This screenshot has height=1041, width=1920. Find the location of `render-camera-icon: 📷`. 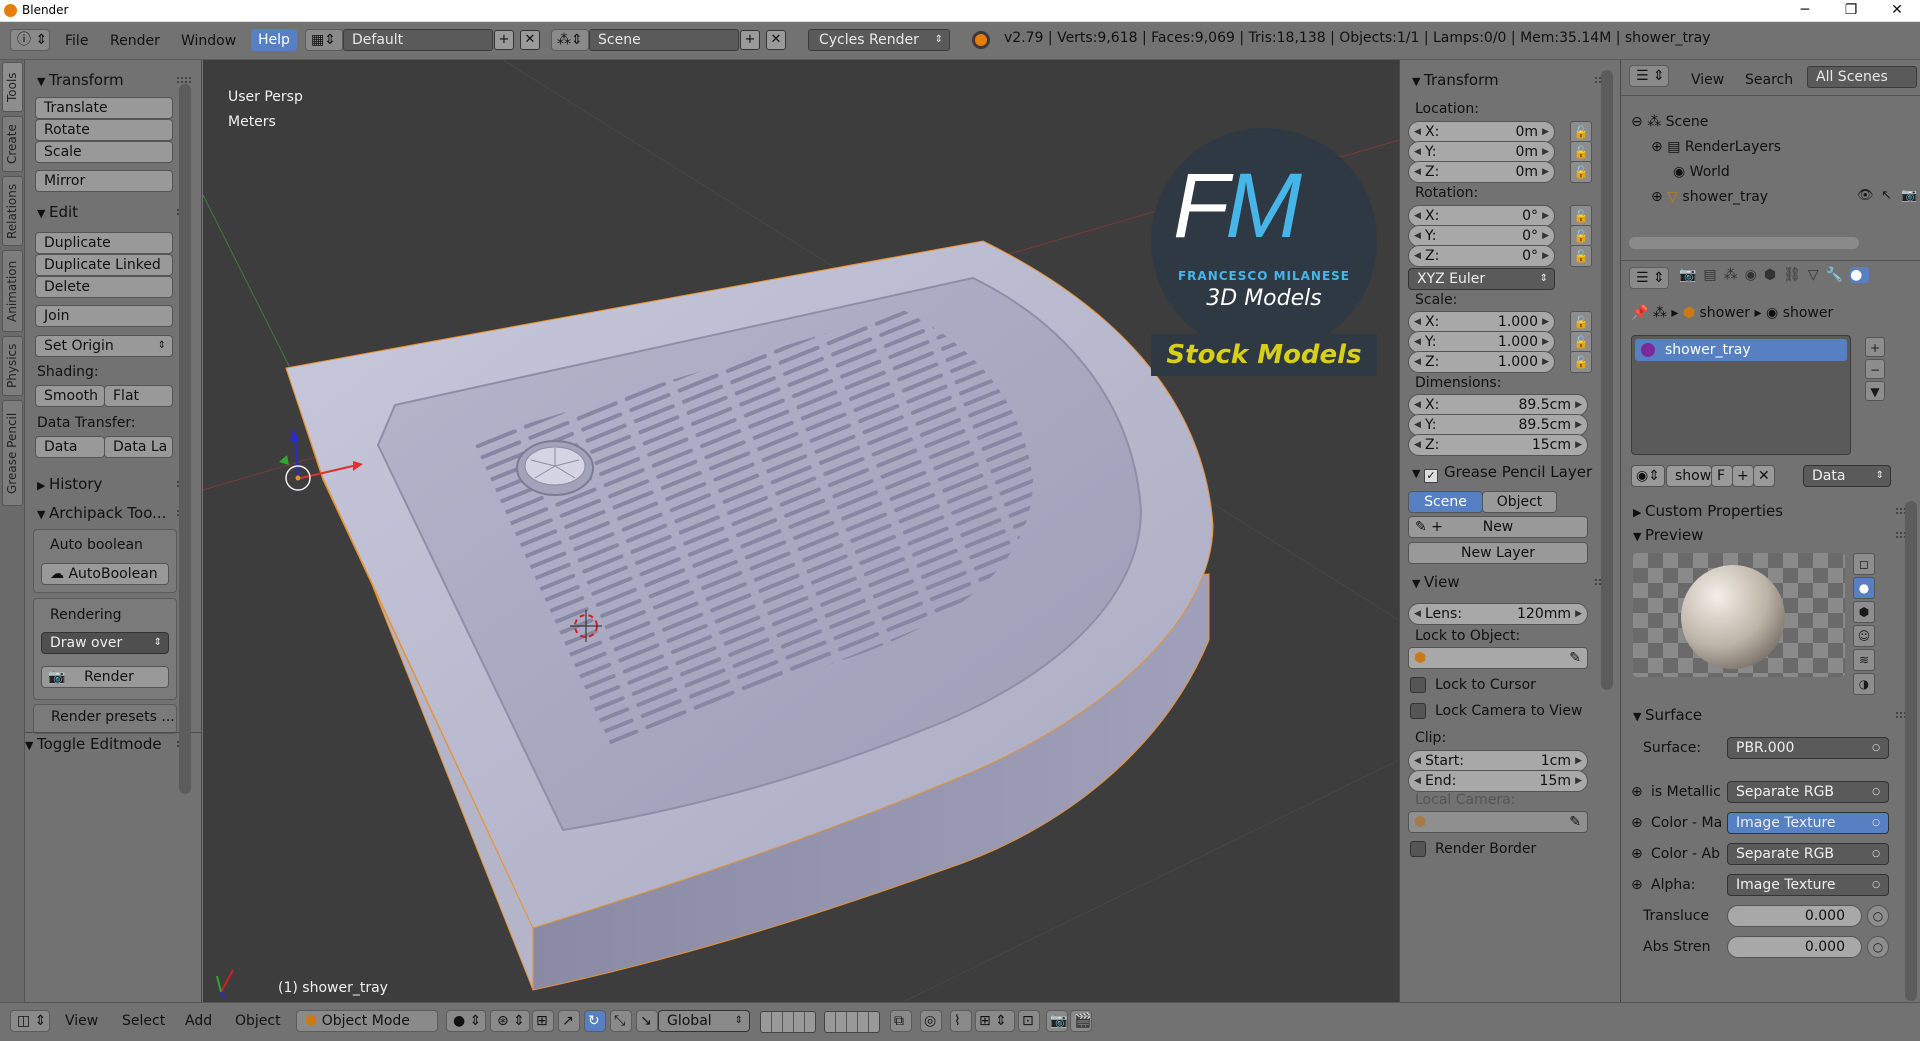

render-camera-icon: 📷 is located at coordinates (1909, 195).